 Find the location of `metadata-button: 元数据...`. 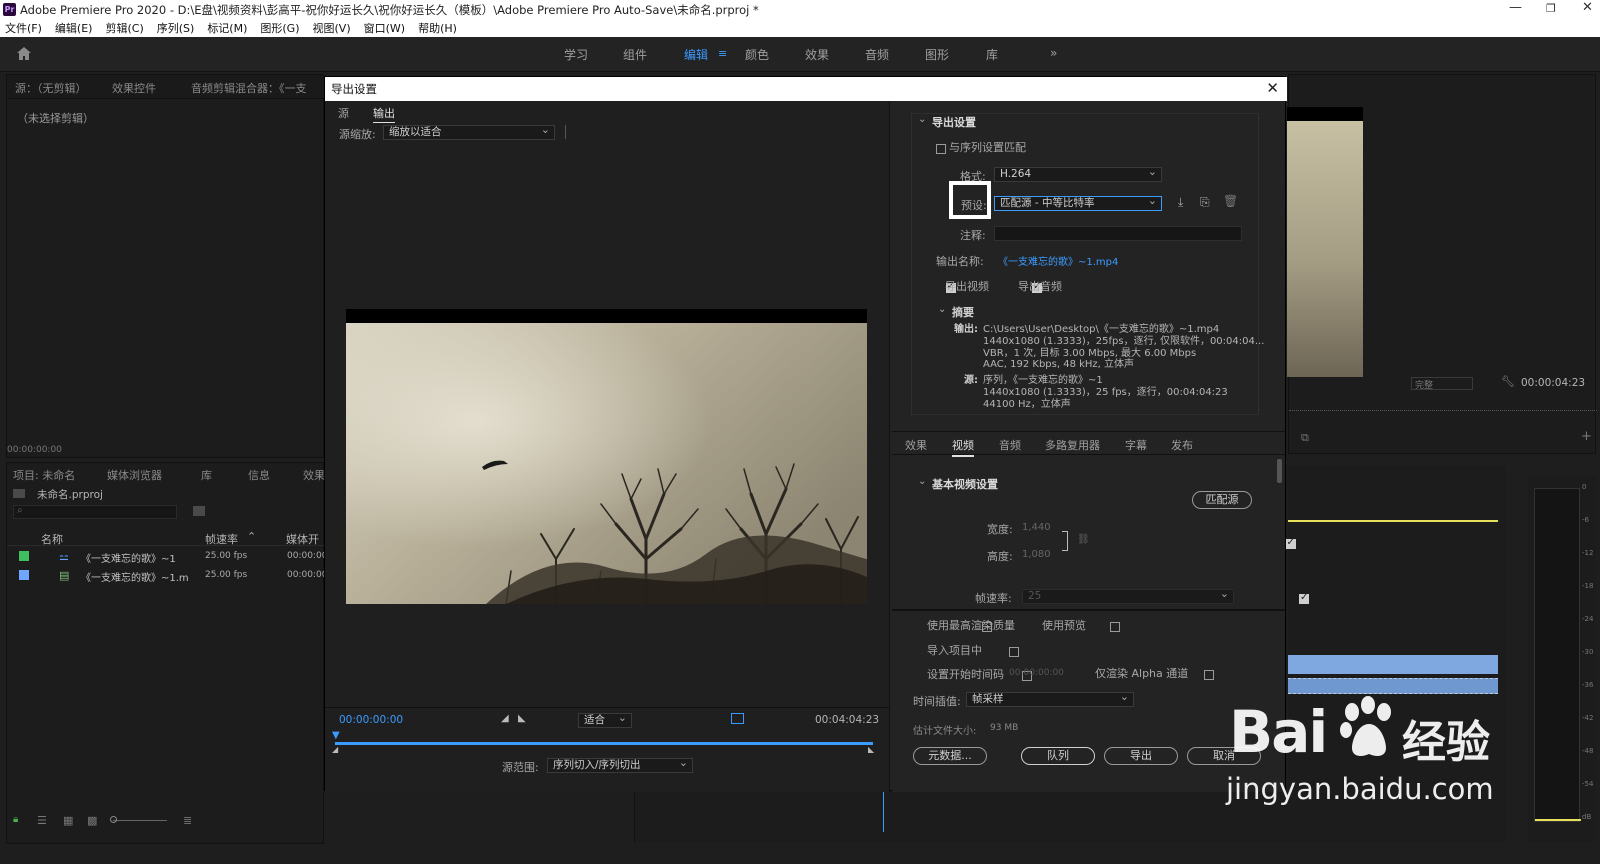

metadata-button: 元数据... is located at coordinates (950, 756).